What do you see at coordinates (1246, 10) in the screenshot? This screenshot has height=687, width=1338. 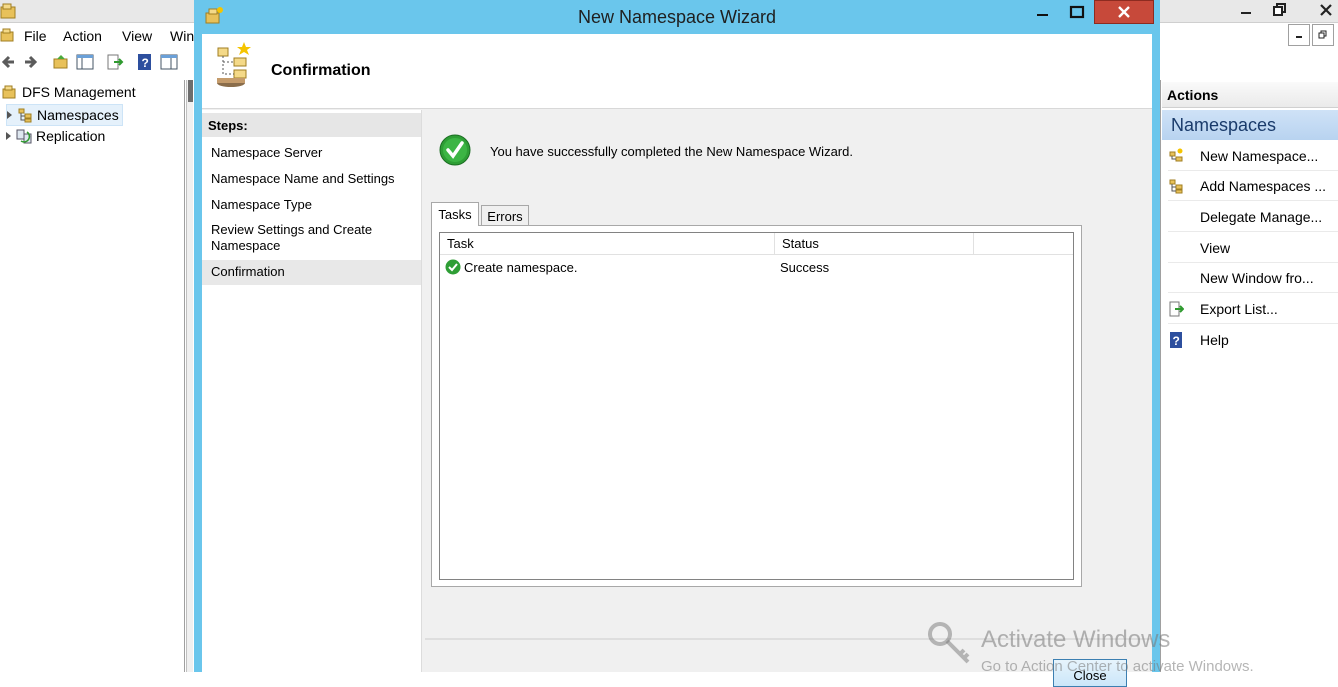 I see `mmc-minimize-button` at bounding box center [1246, 10].